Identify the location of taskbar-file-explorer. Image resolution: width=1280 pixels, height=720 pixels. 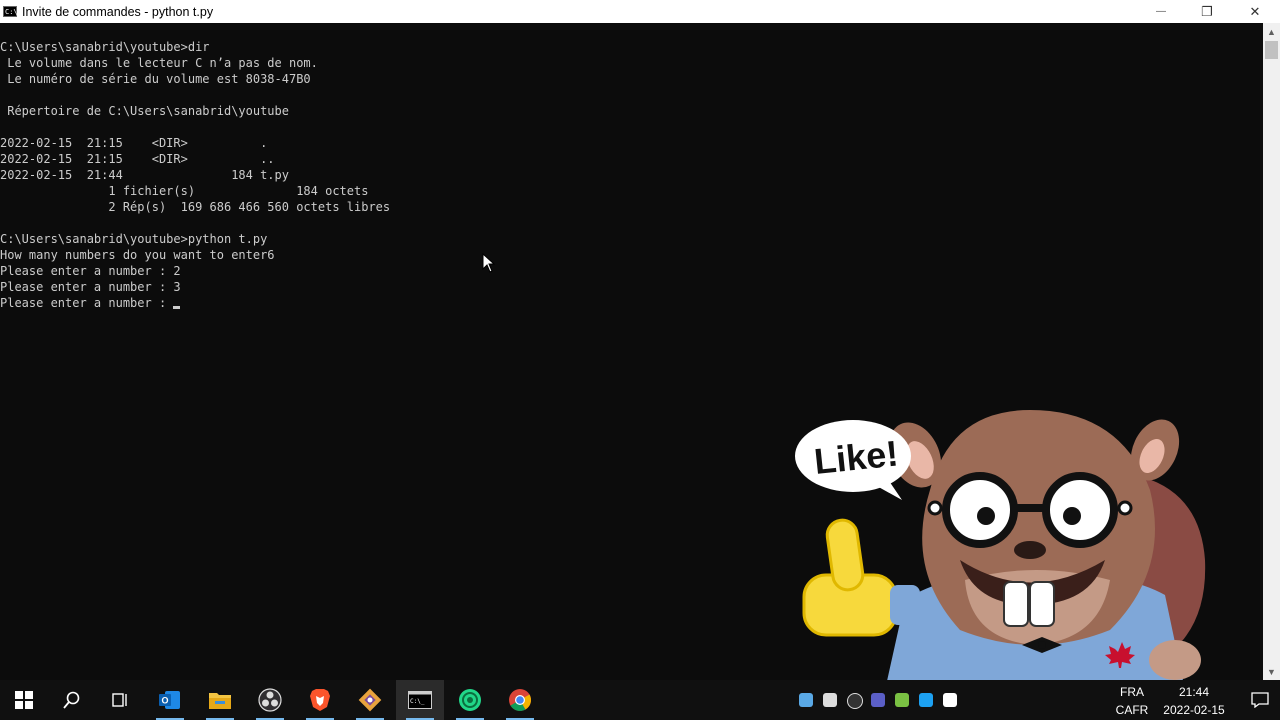
(220, 700).